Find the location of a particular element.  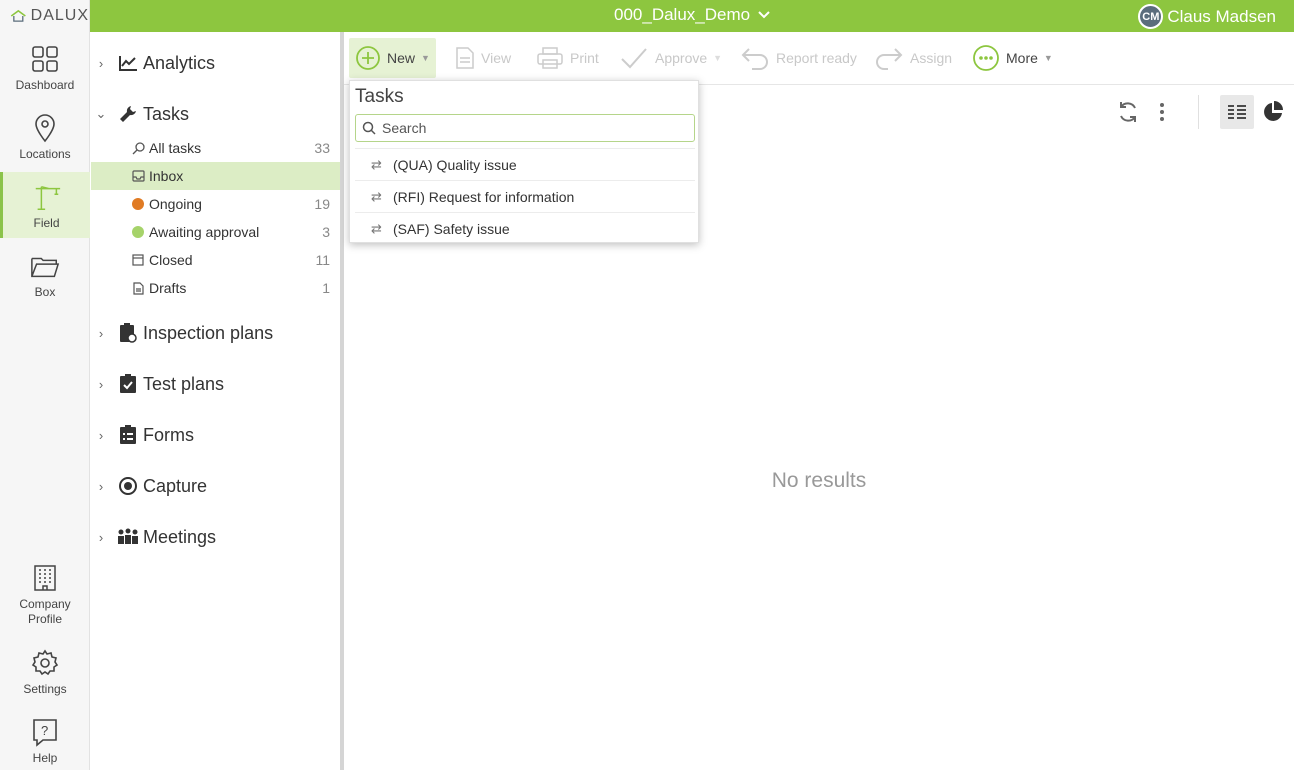

nav-section-inspection-plans: › Inspection plans is located at coordinates (215, 333).